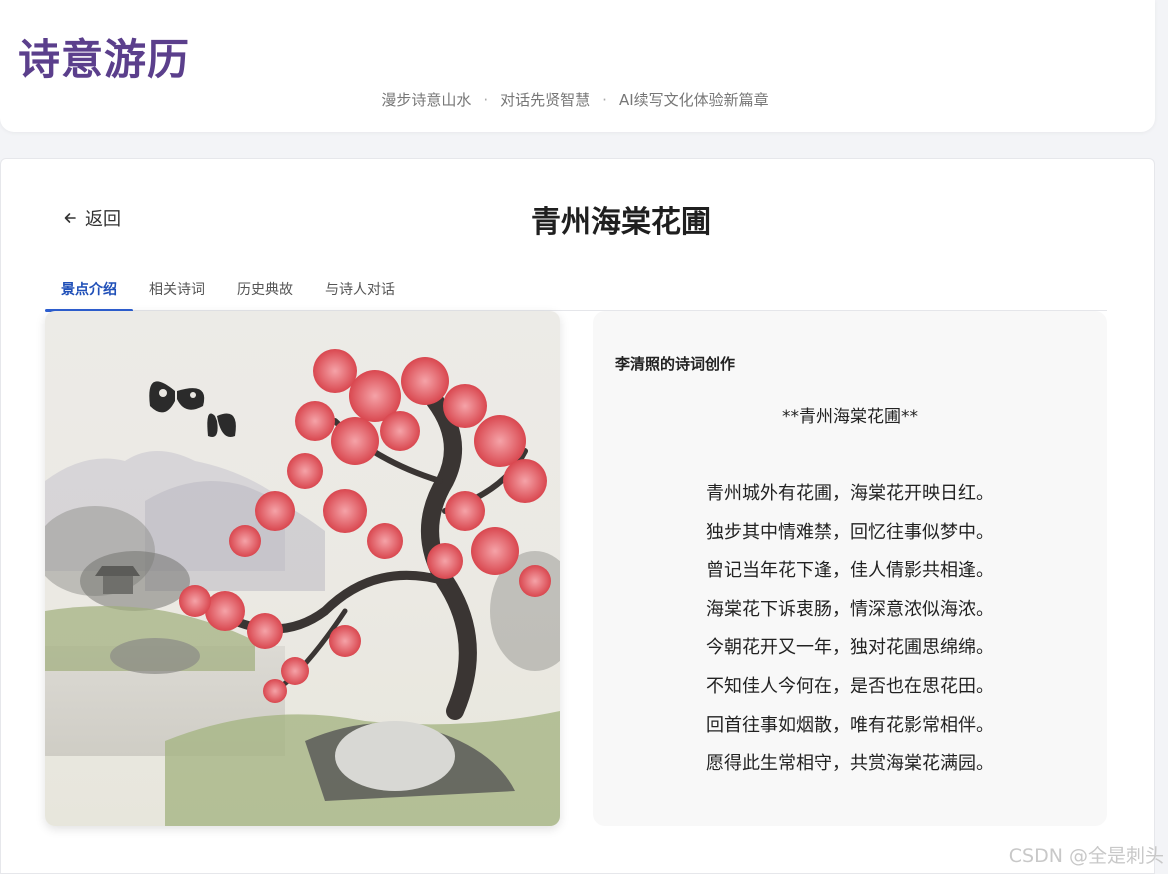 This screenshot has width=1168, height=874. What do you see at coordinates (850, 648) in the screenshot?
I see `poem-line: 今朝花开又一年，独对花圃思绵绵。` at bounding box center [850, 648].